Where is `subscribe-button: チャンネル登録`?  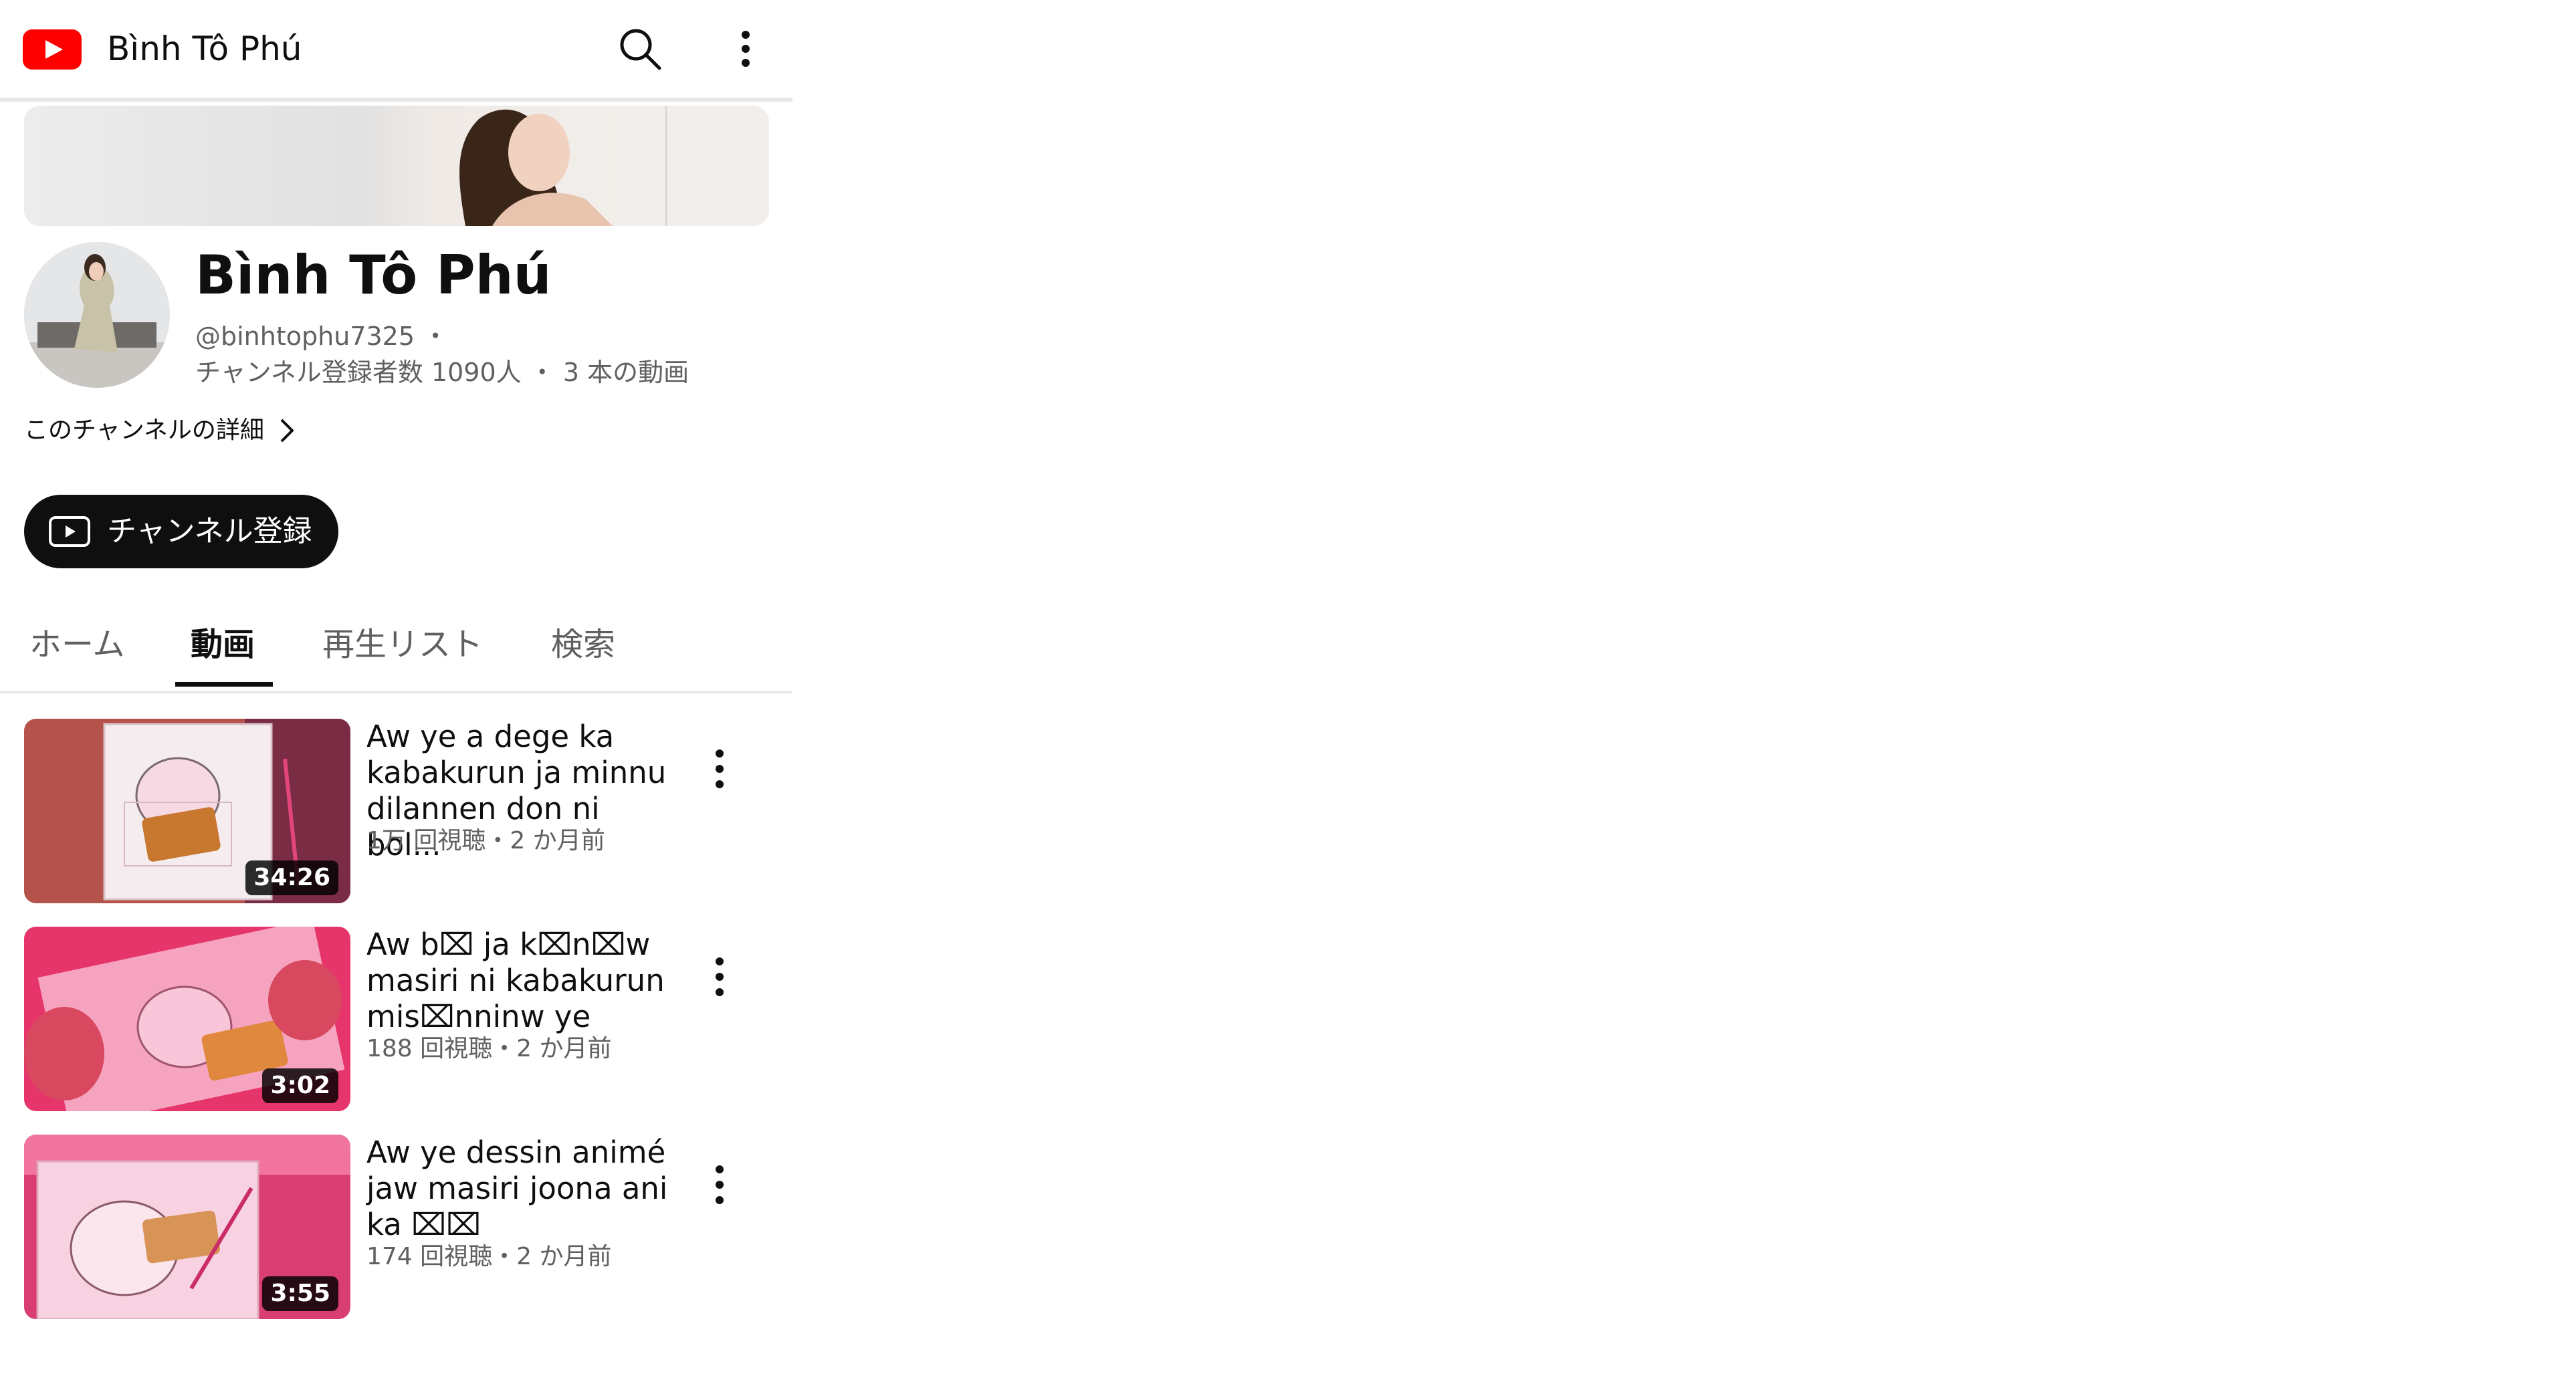 subscribe-button: チャンネル登録 is located at coordinates (181, 531).